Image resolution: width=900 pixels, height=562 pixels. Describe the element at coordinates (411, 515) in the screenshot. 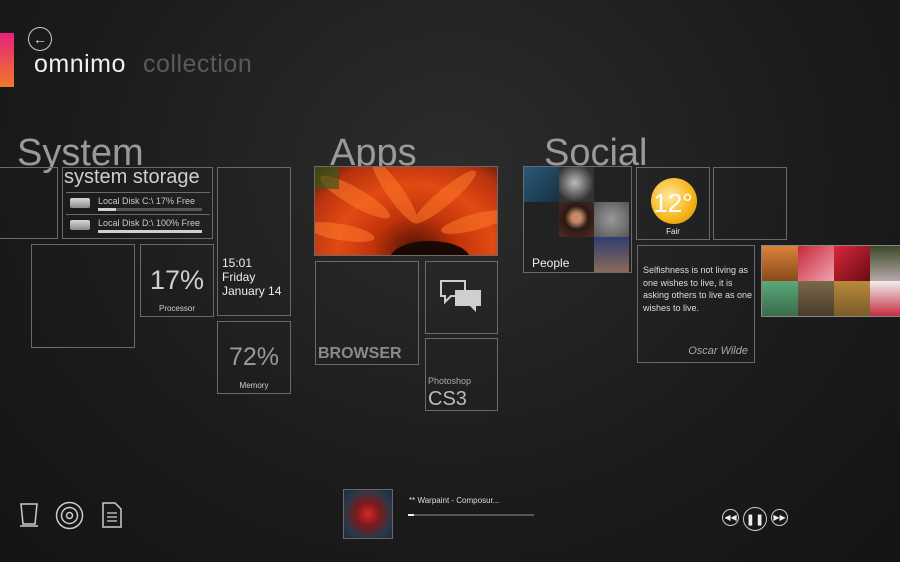

I see `track-progress-fill` at that location.